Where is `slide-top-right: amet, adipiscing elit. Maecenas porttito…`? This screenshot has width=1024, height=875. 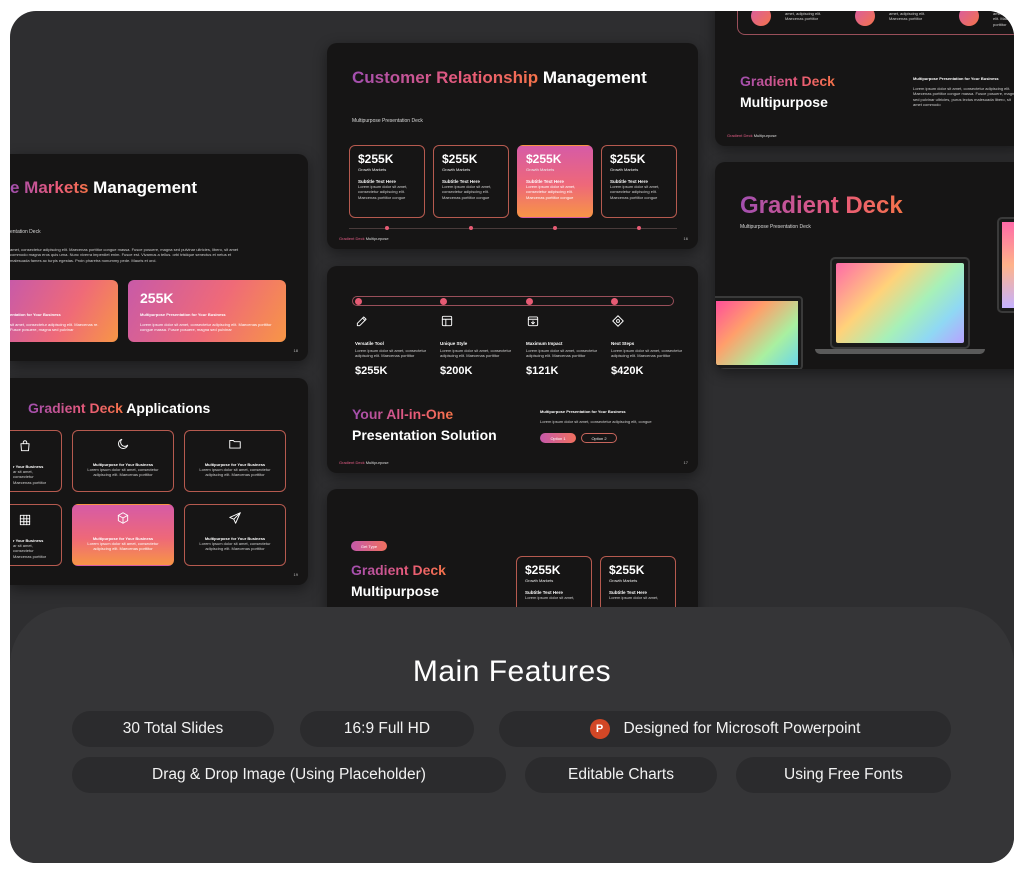
slide-top-right: amet, adipiscing elit. Maecenas porttito… is located at coordinates (864, 78).